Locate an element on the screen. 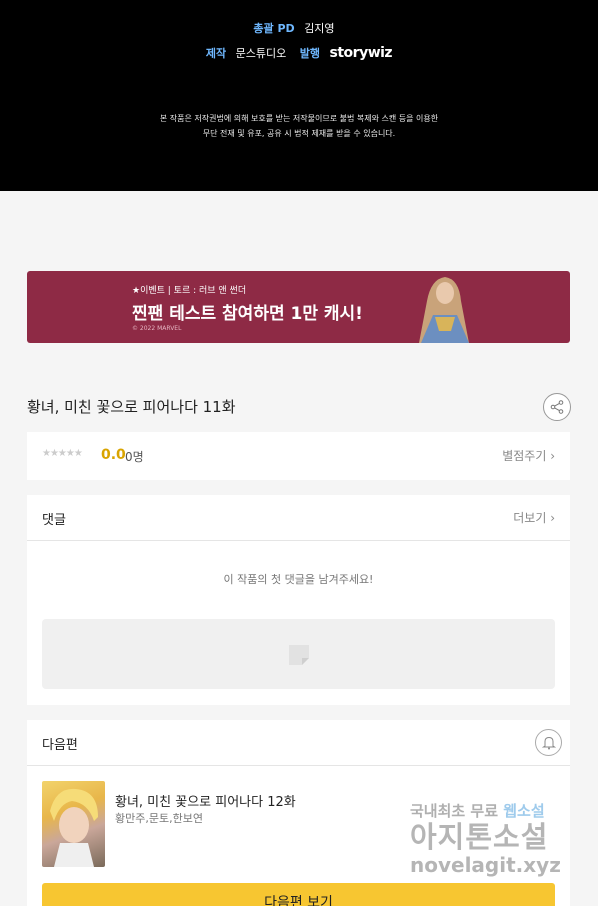  comments-more-link: 더보기 › is located at coordinates (534, 517).